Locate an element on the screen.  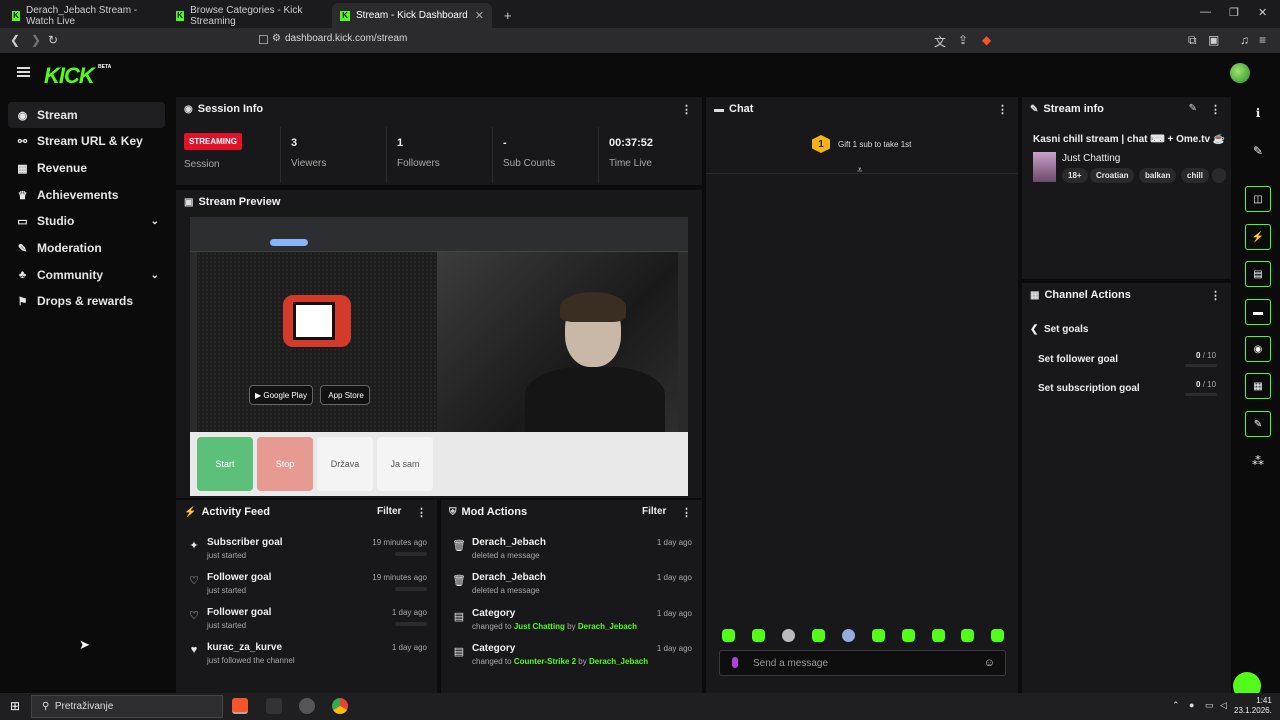
tag: Croatian is located at coordinates (1112, 175).